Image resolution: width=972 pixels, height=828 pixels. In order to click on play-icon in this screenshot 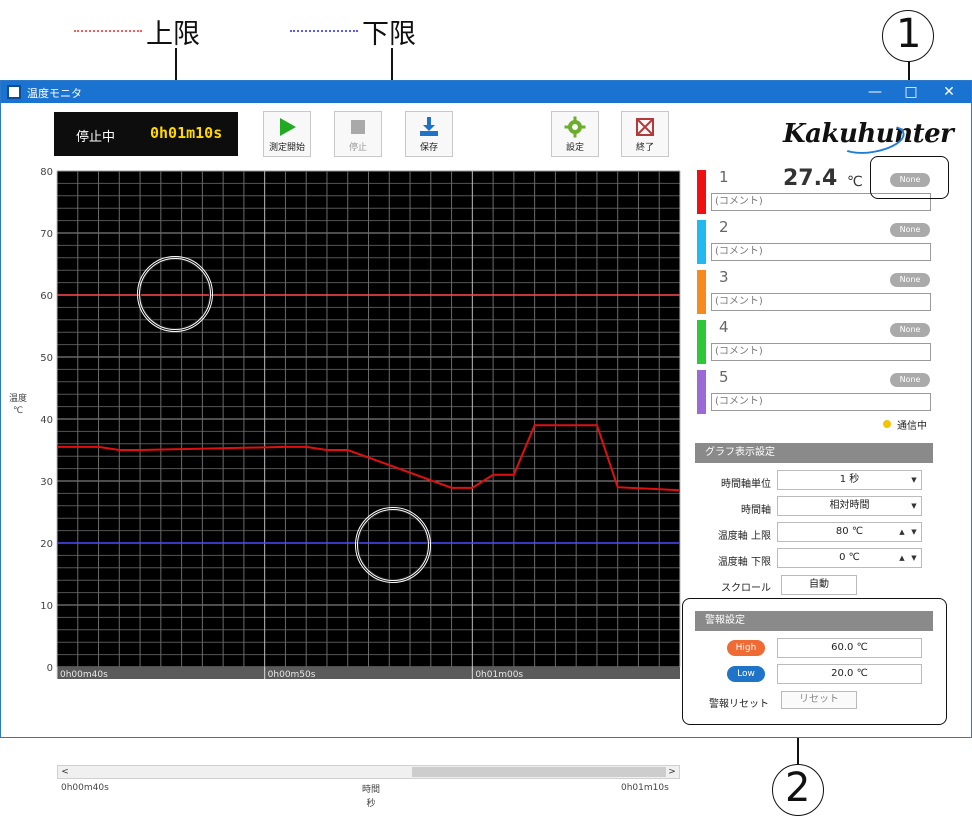, I will do `click(287, 127)`.